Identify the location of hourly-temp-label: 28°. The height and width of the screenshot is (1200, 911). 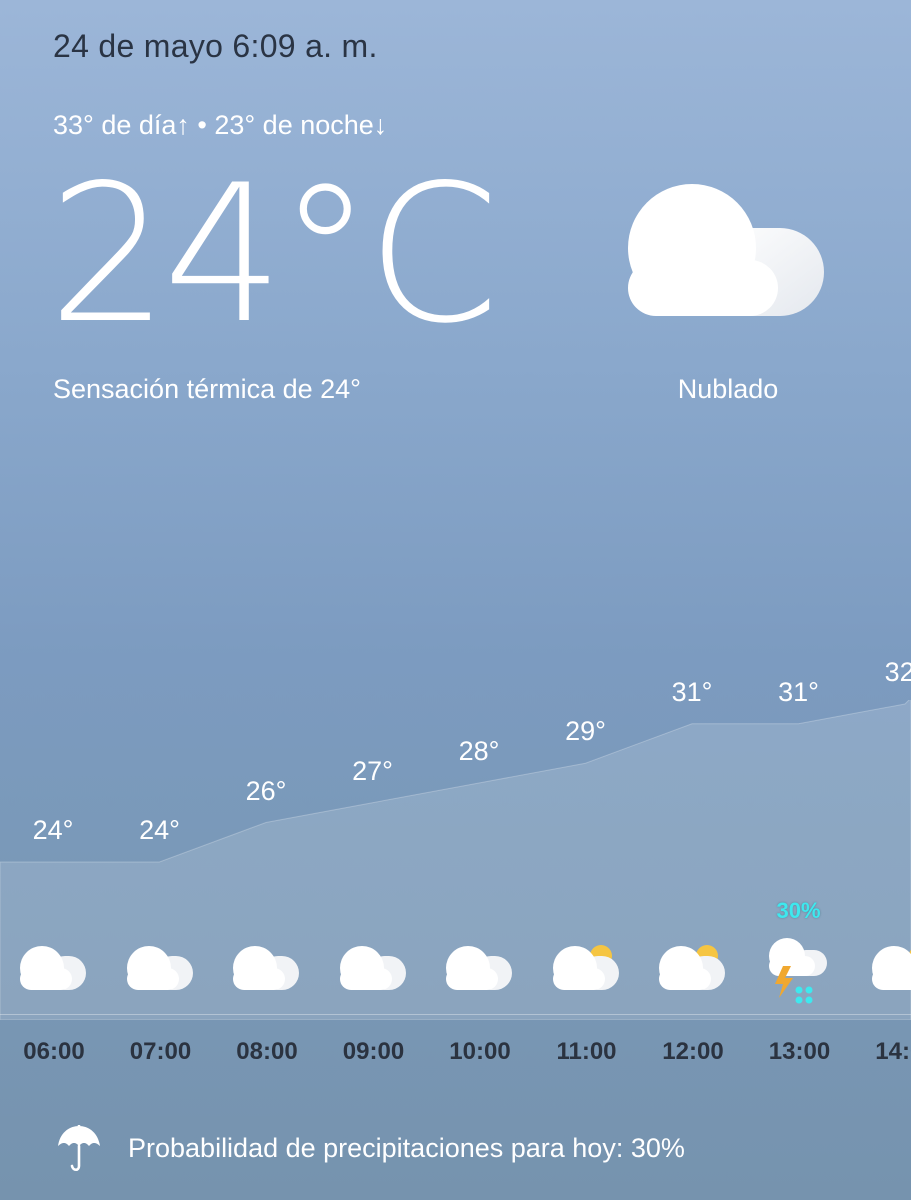
(479, 751).